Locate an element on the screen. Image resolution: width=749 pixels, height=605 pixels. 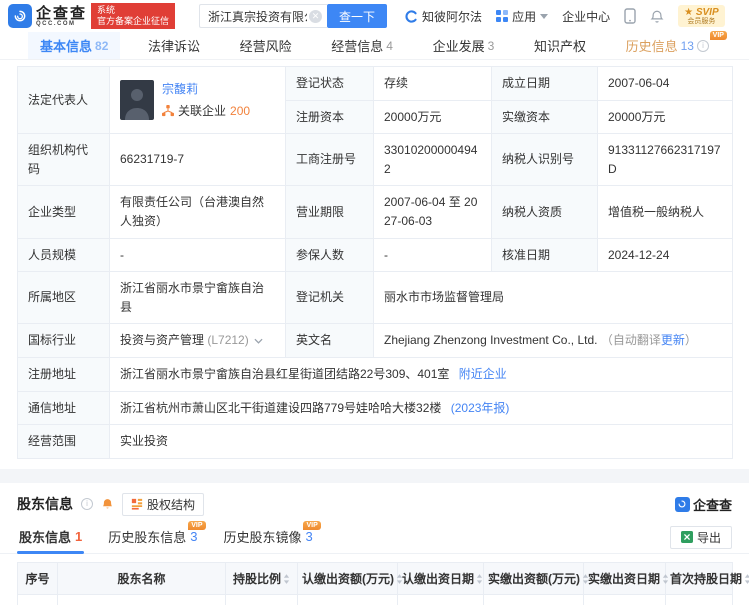
gov-badge-line2: 官方备案企业征信 is located at coordinates (133, 21).